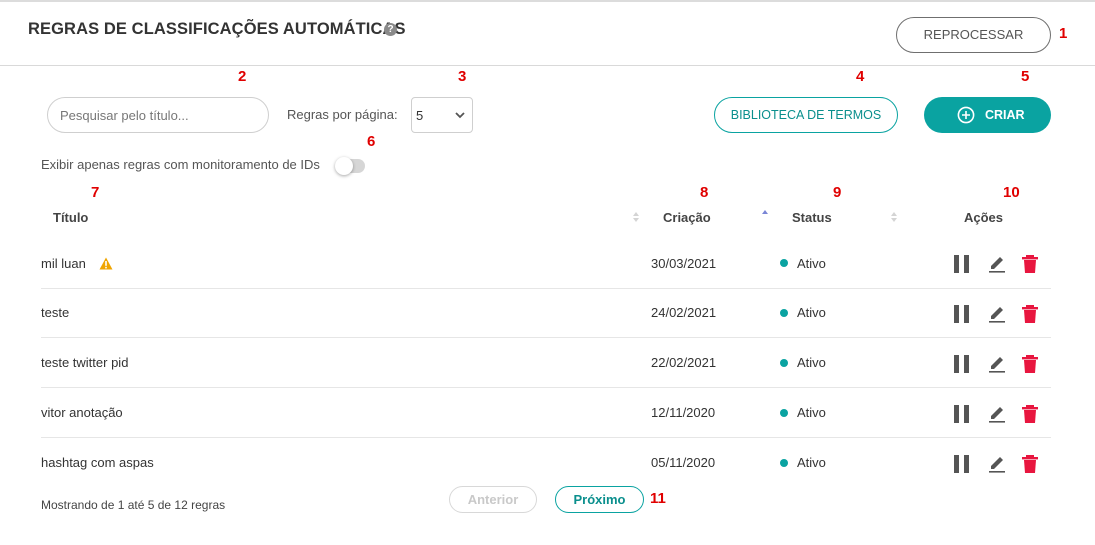 The height and width of the screenshot is (545, 1095). What do you see at coordinates (984, 217) in the screenshot?
I see `column-header-actions: Ações` at bounding box center [984, 217].